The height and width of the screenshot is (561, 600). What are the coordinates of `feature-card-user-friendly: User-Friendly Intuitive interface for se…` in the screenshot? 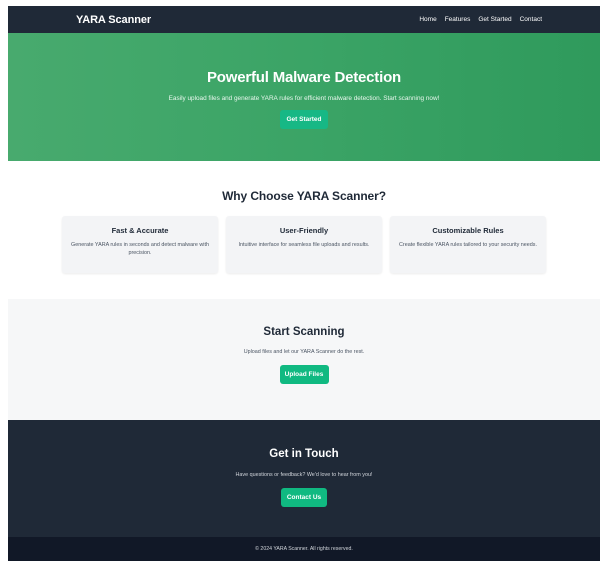 It's located at (304, 244).